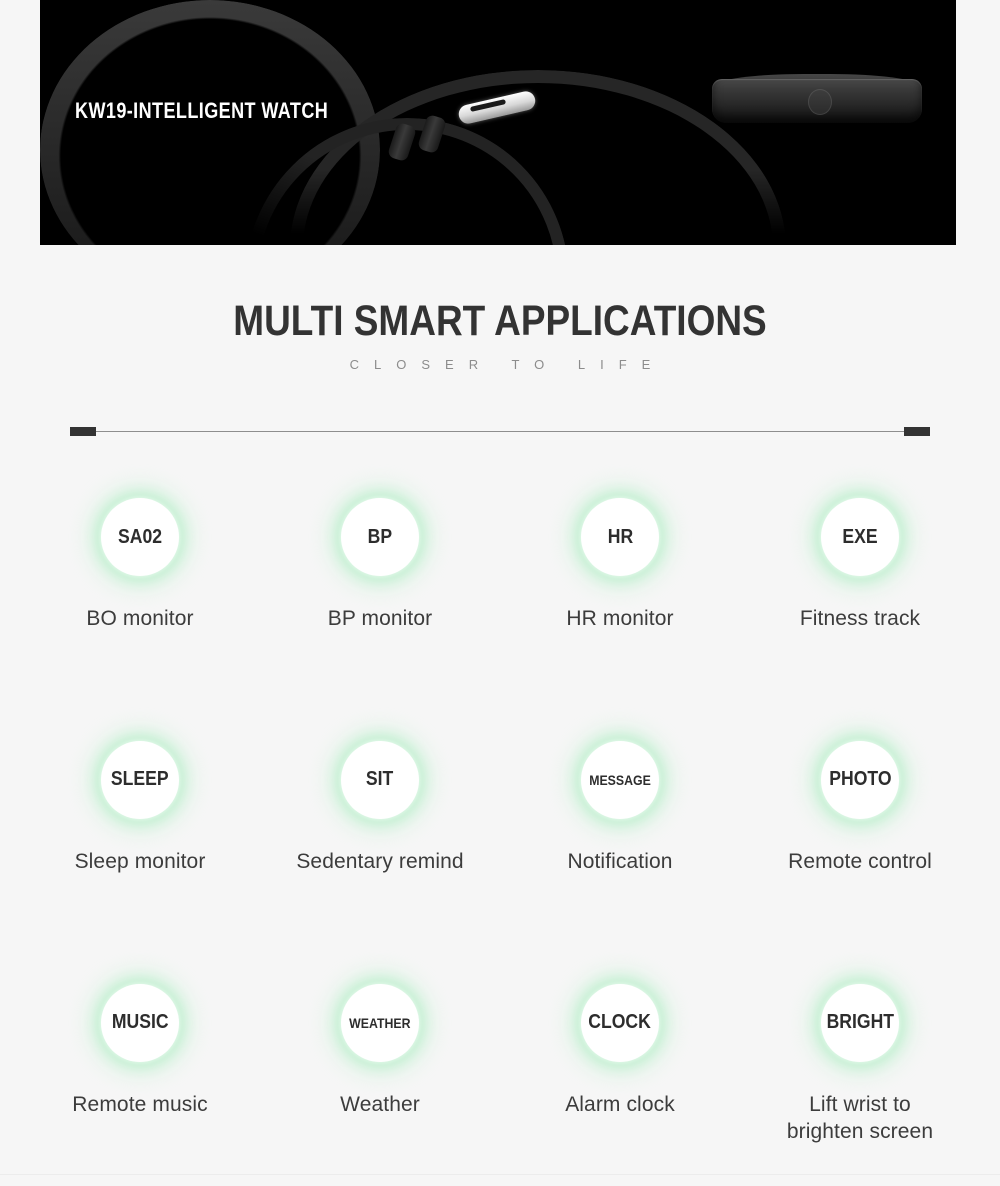  Describe the element at coordinates (83, 431) in the screenshot. I see `divider-cap-left` at that location.